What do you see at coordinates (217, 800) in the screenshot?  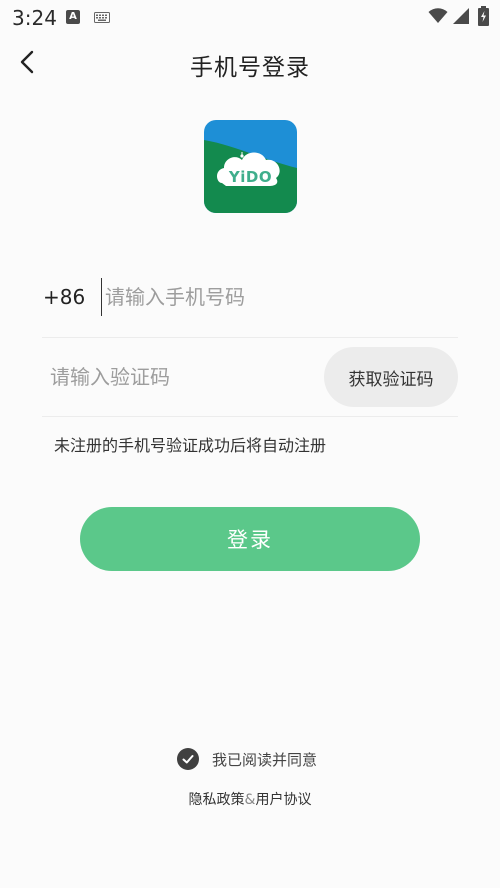 I see `privacy-policy-link: 隐私政策` at bounding box center [217, 800].